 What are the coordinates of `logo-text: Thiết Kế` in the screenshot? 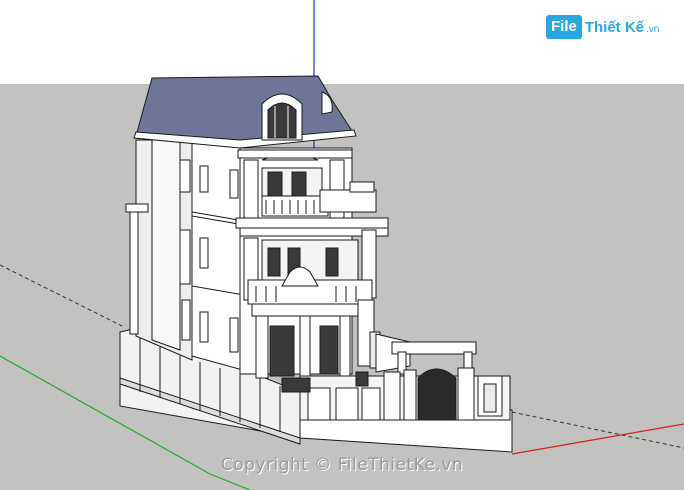 It's located at (614, 27).